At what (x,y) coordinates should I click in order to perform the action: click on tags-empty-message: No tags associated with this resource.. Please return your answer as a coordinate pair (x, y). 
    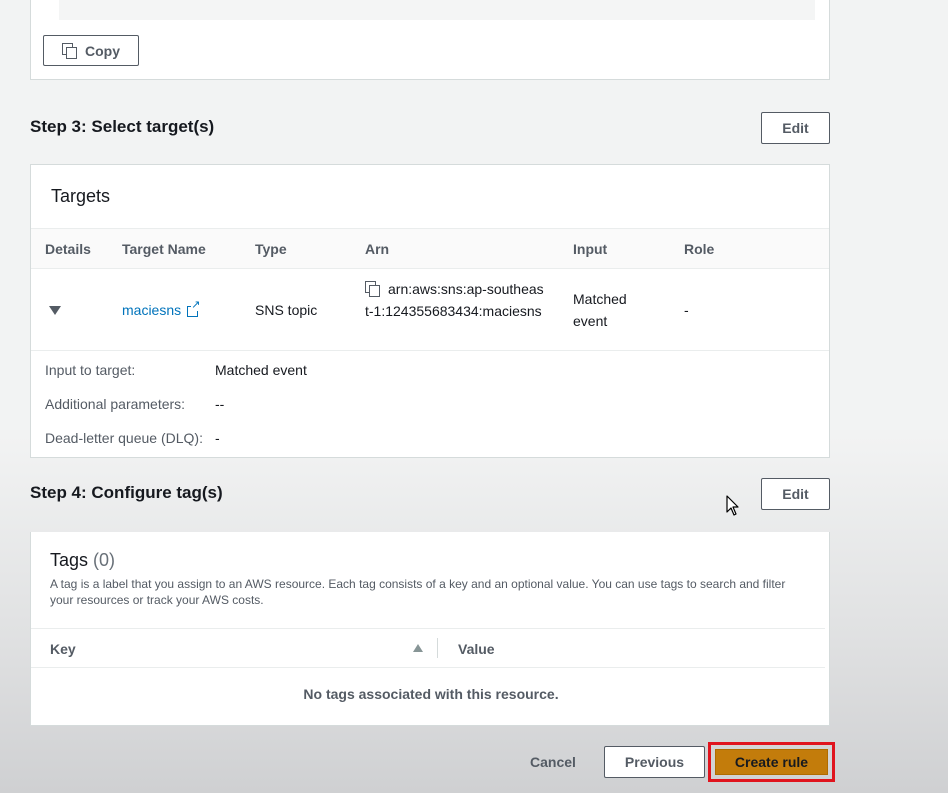
    Looking at the image, I should click on (431, 694).